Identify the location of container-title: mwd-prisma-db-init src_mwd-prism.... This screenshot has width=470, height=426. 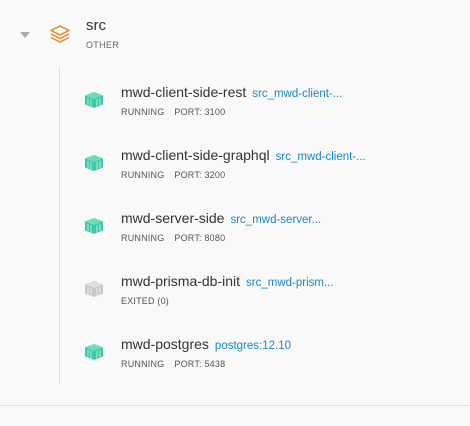
(227, 282).